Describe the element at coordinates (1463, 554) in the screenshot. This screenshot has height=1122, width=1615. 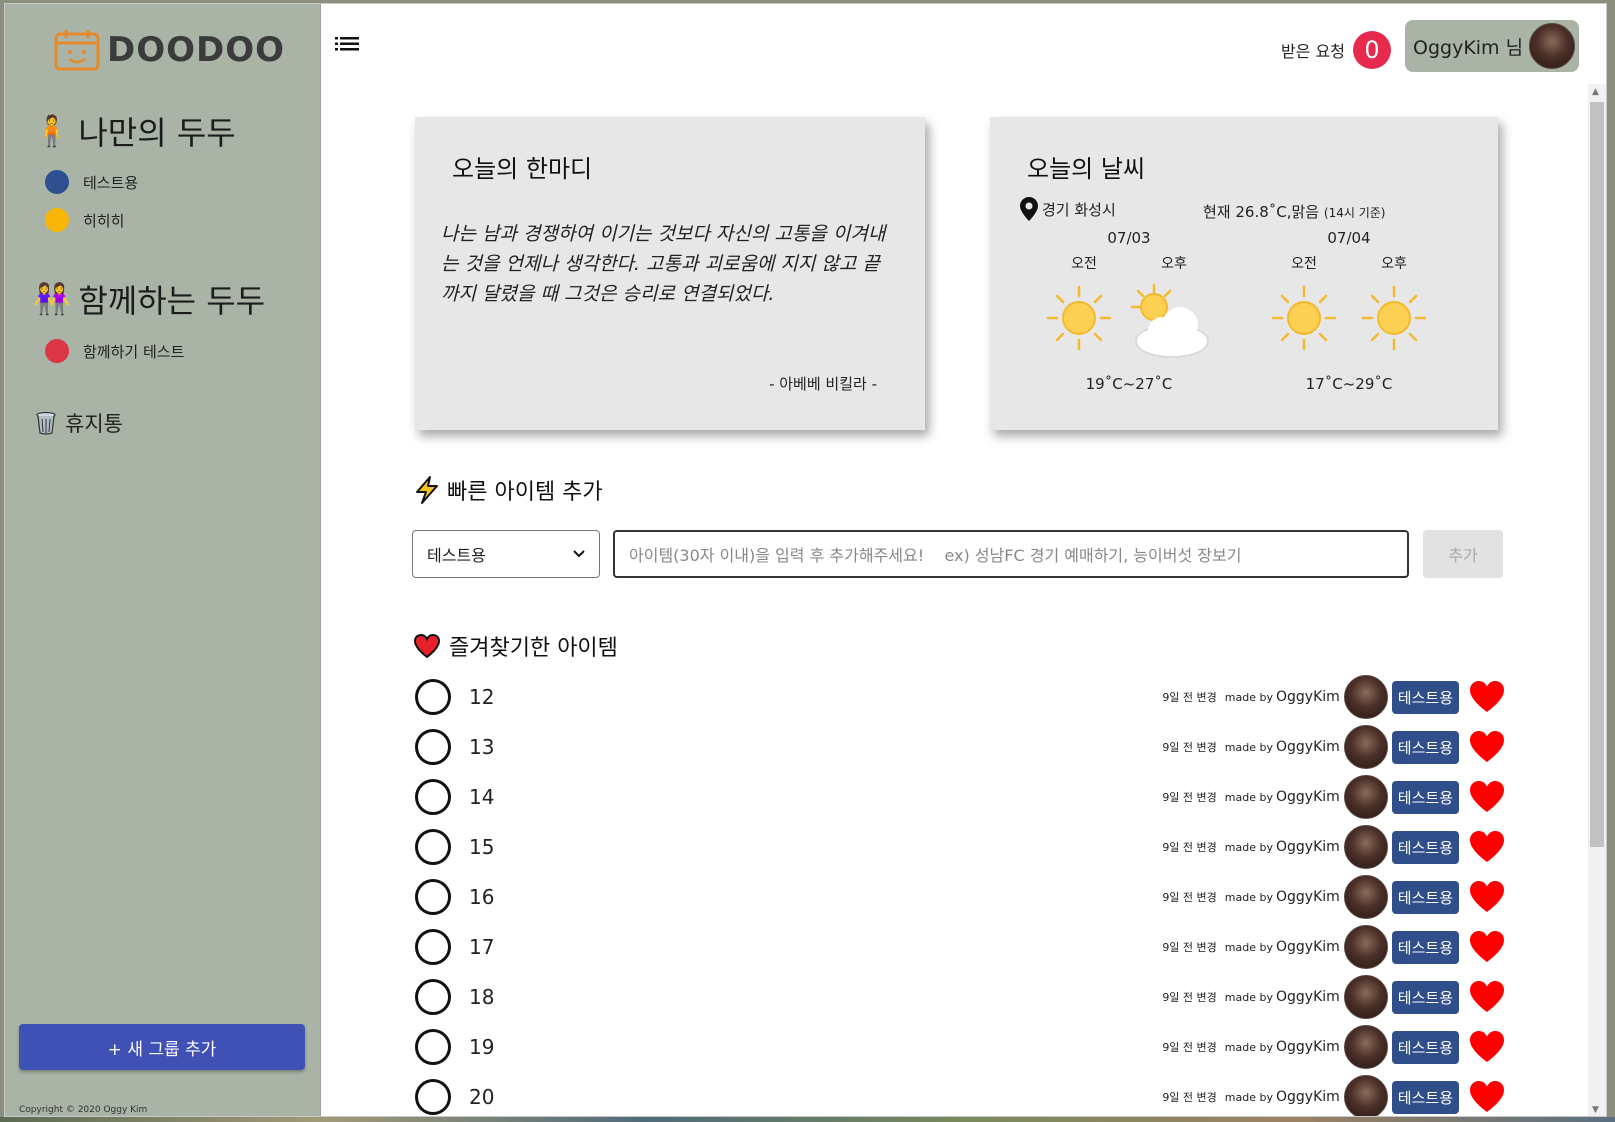
I see `add-item-button: 추가` at that location.